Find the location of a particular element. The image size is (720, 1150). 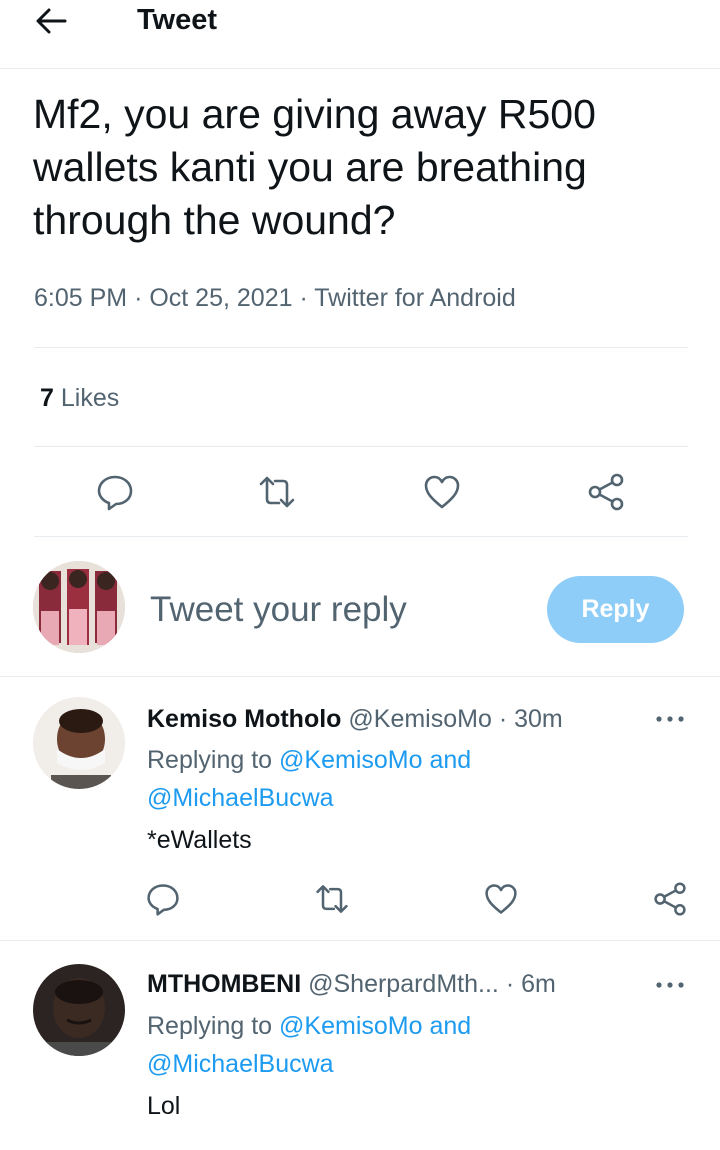

likes-count: 7 is located at coordinates (47, 398).